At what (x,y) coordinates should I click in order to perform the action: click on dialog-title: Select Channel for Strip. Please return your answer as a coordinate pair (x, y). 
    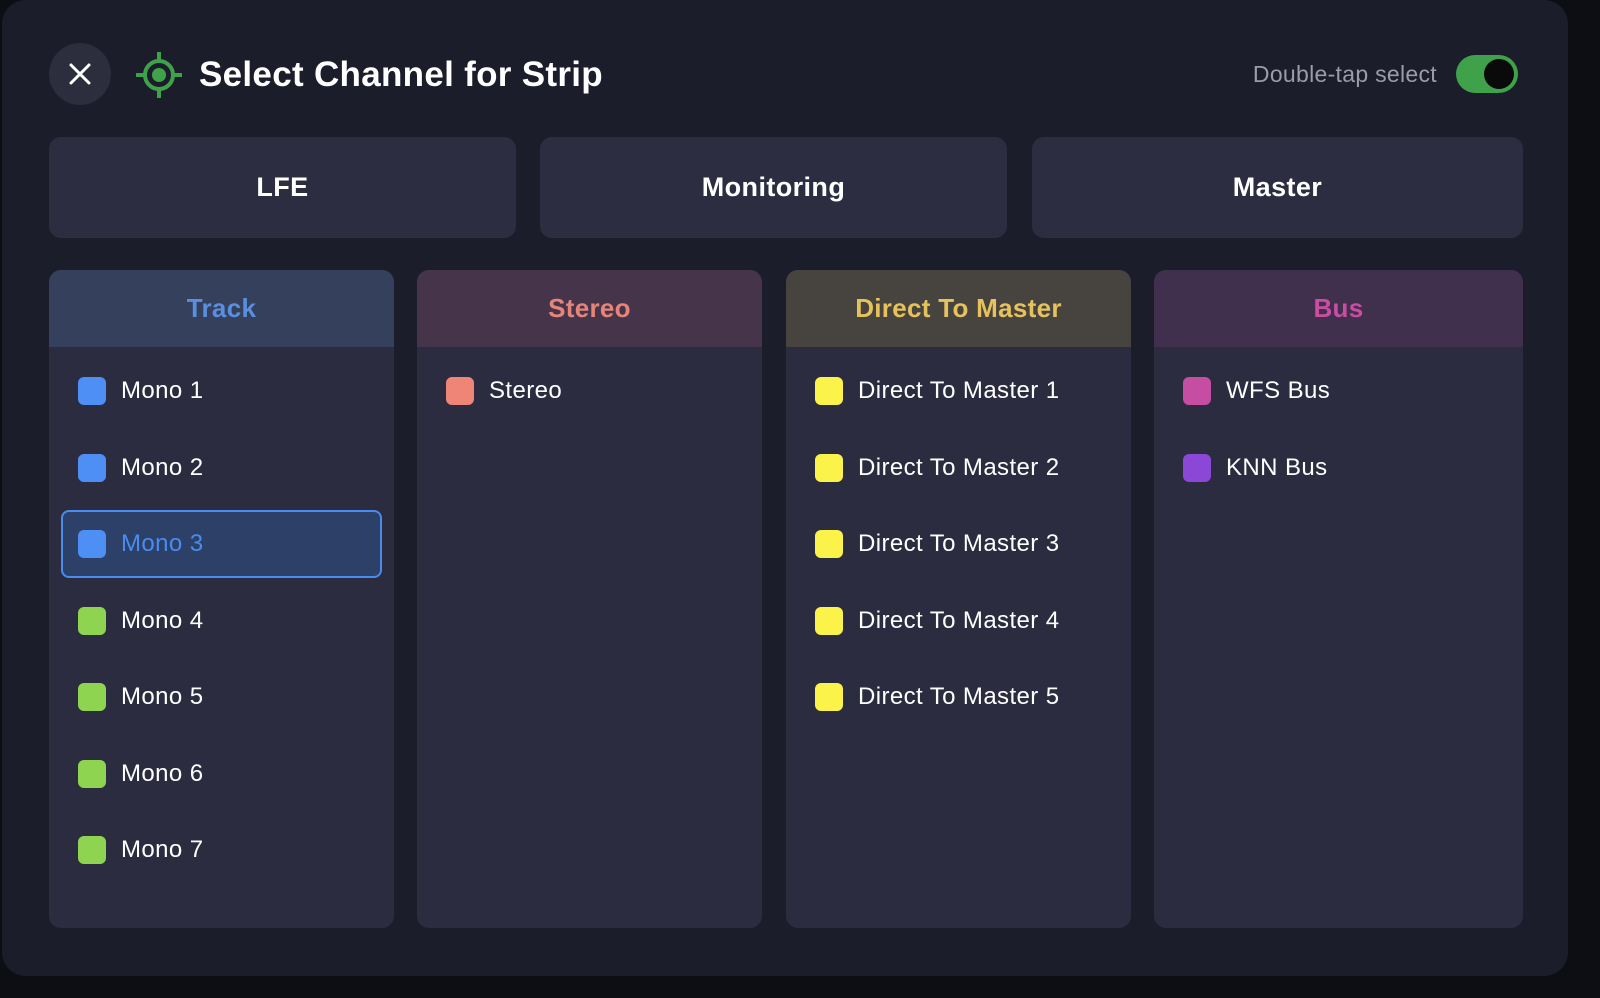
    Looking at the image, I should click on (401, 74).